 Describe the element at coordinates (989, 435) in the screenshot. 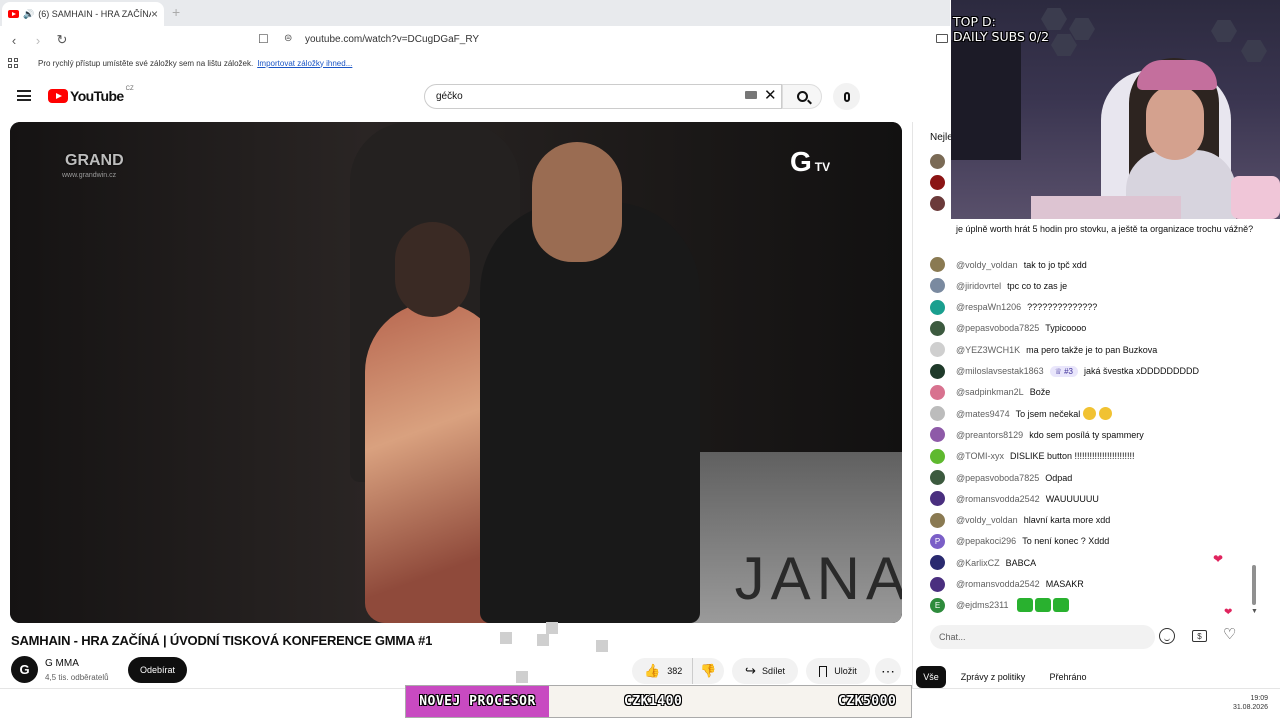

I see `chat-author: @preantors8129` at that location.